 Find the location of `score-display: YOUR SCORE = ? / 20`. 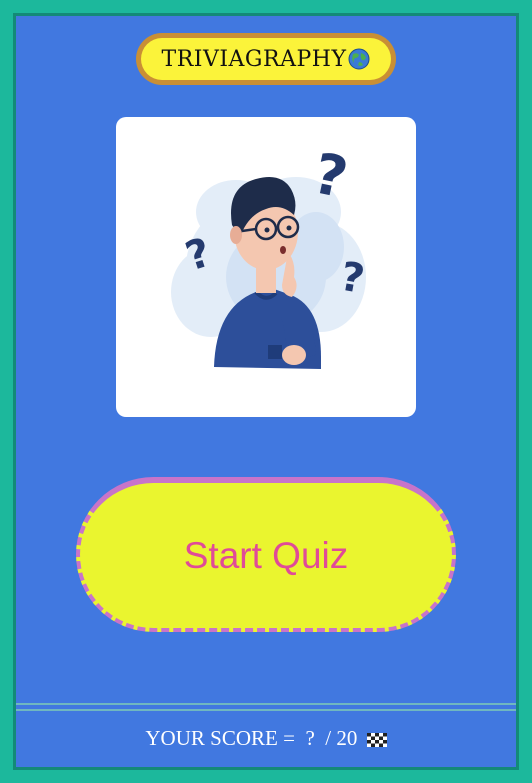

score-display: YOUR SCORE = ? / 20 is located at coordinates (266, 738).